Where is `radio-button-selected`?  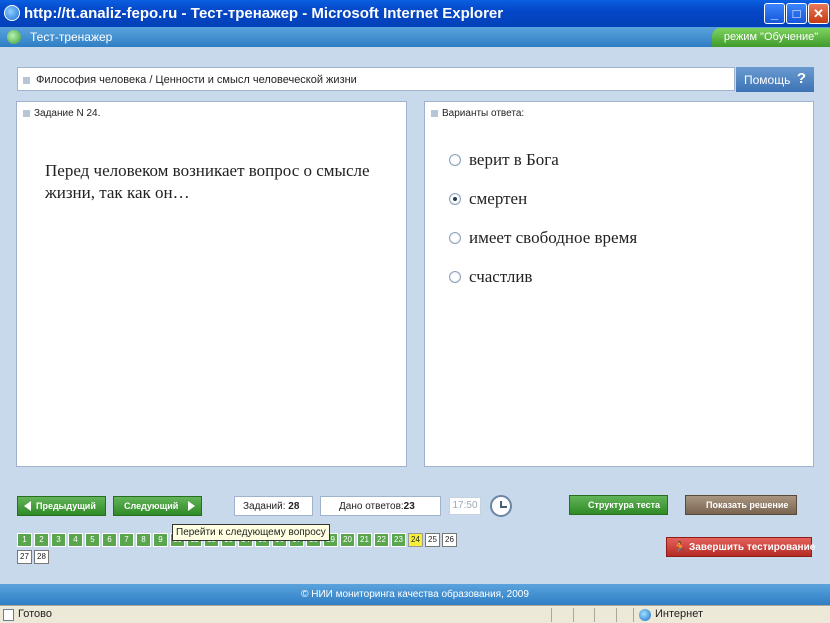
radio-button-selected is located at coordinates (455, 199).